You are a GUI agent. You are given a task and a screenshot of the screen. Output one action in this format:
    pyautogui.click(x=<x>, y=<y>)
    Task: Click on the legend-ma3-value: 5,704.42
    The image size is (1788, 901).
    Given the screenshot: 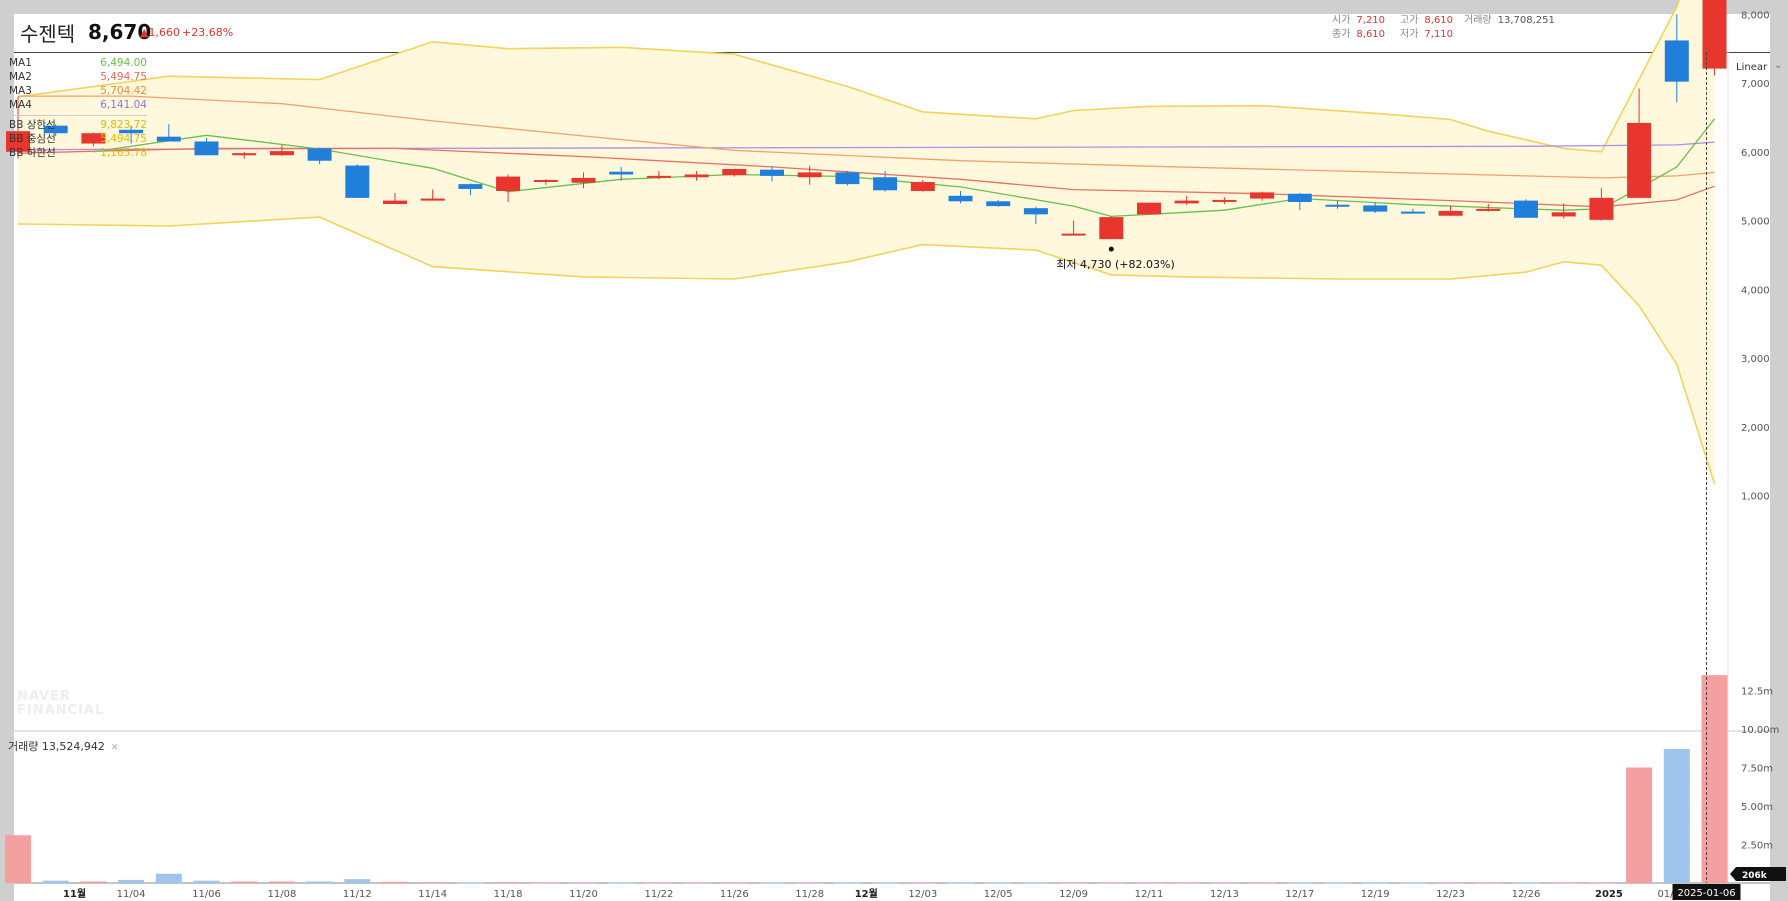 What is the action you would take?
    pyautogui.click(x=123, y=91)
    